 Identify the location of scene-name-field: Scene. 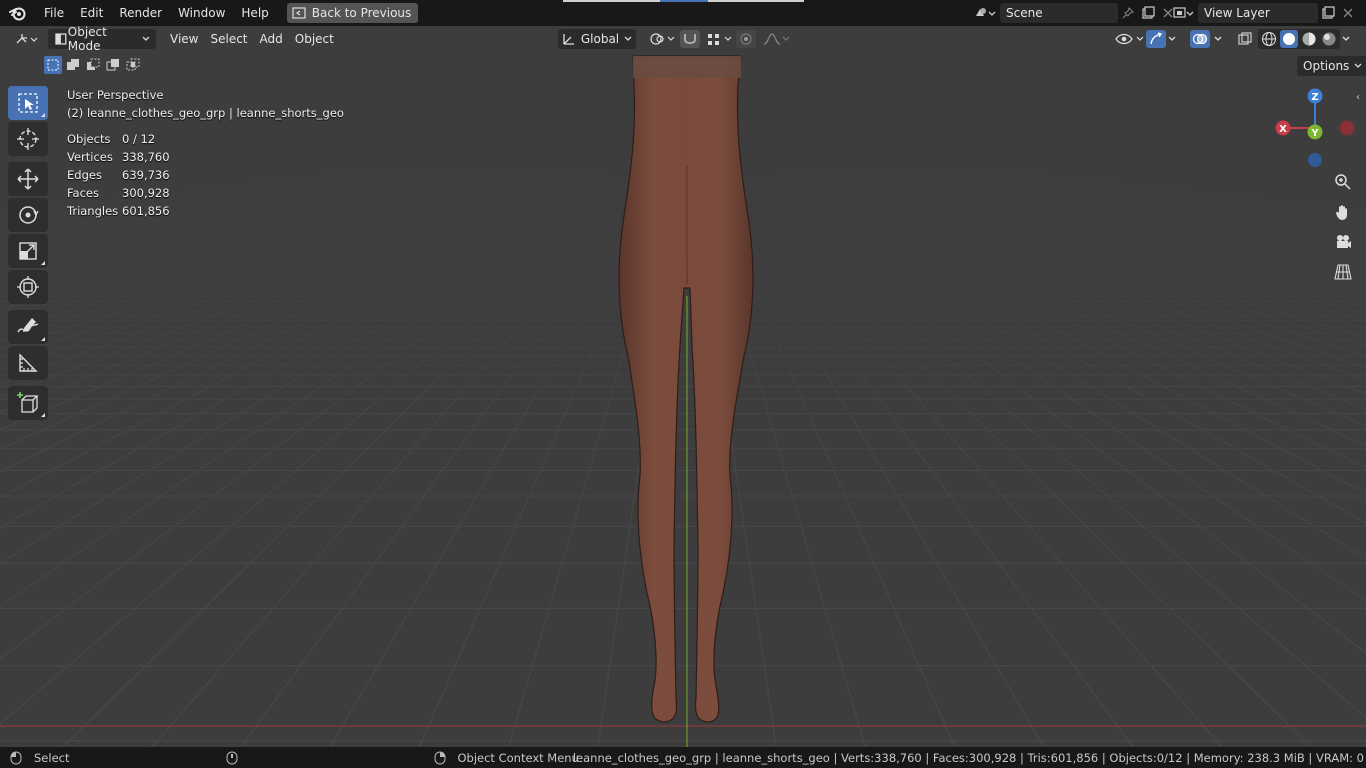
(1059, 13).